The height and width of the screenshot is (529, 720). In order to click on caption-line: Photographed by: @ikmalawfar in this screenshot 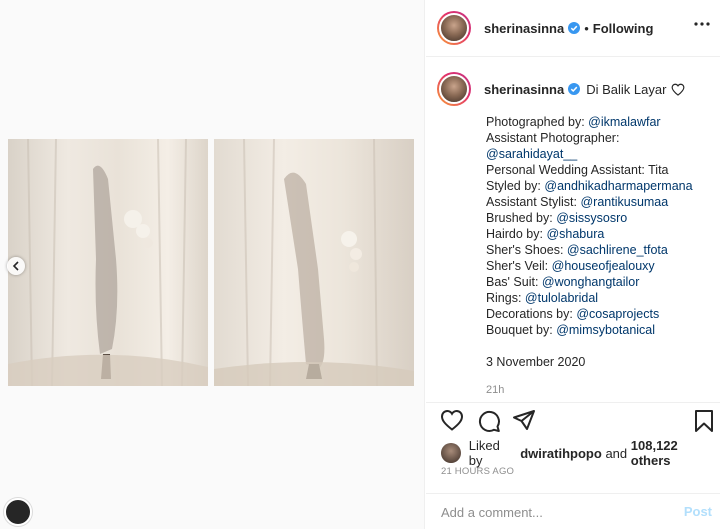, I will do `click(573, 122)`.